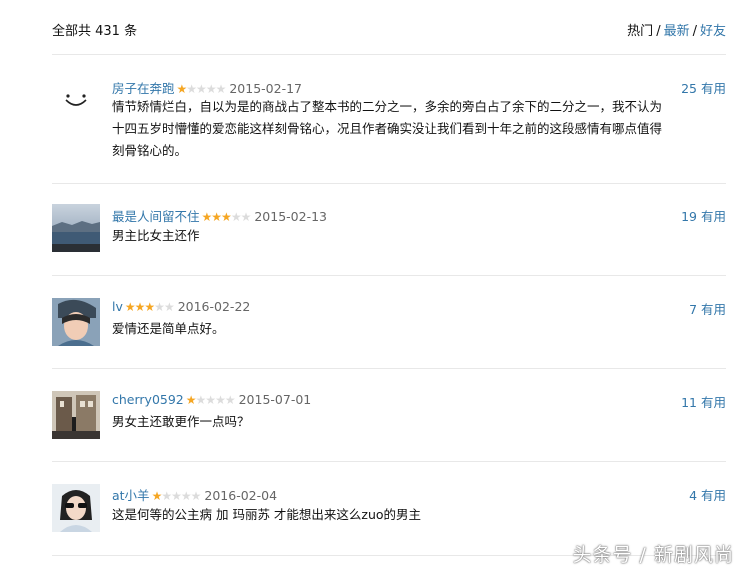  I want to click on sort-options: 热门 / 最新 / 好友, so click(676, 29).